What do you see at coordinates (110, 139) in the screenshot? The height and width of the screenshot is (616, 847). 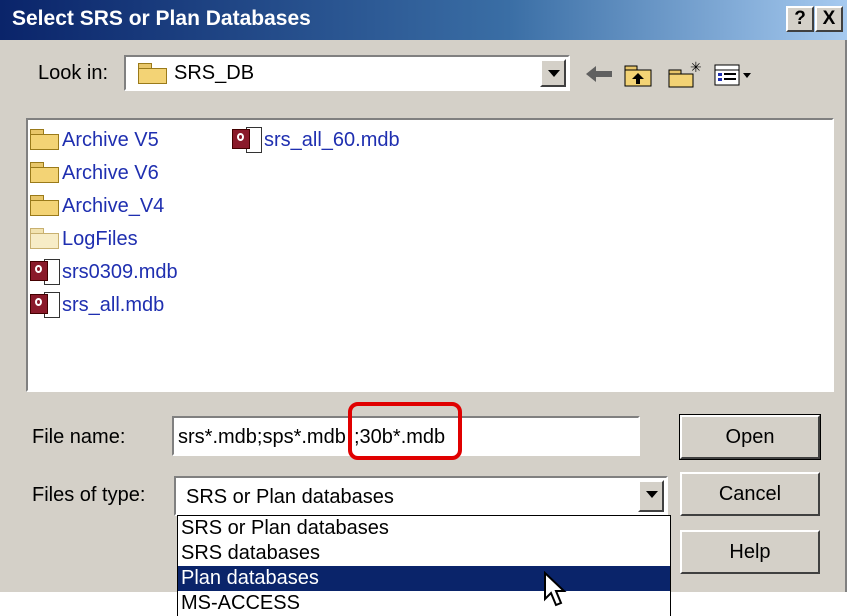 I see `file-name-text: Archive V5` at bounding box center [110, 139].